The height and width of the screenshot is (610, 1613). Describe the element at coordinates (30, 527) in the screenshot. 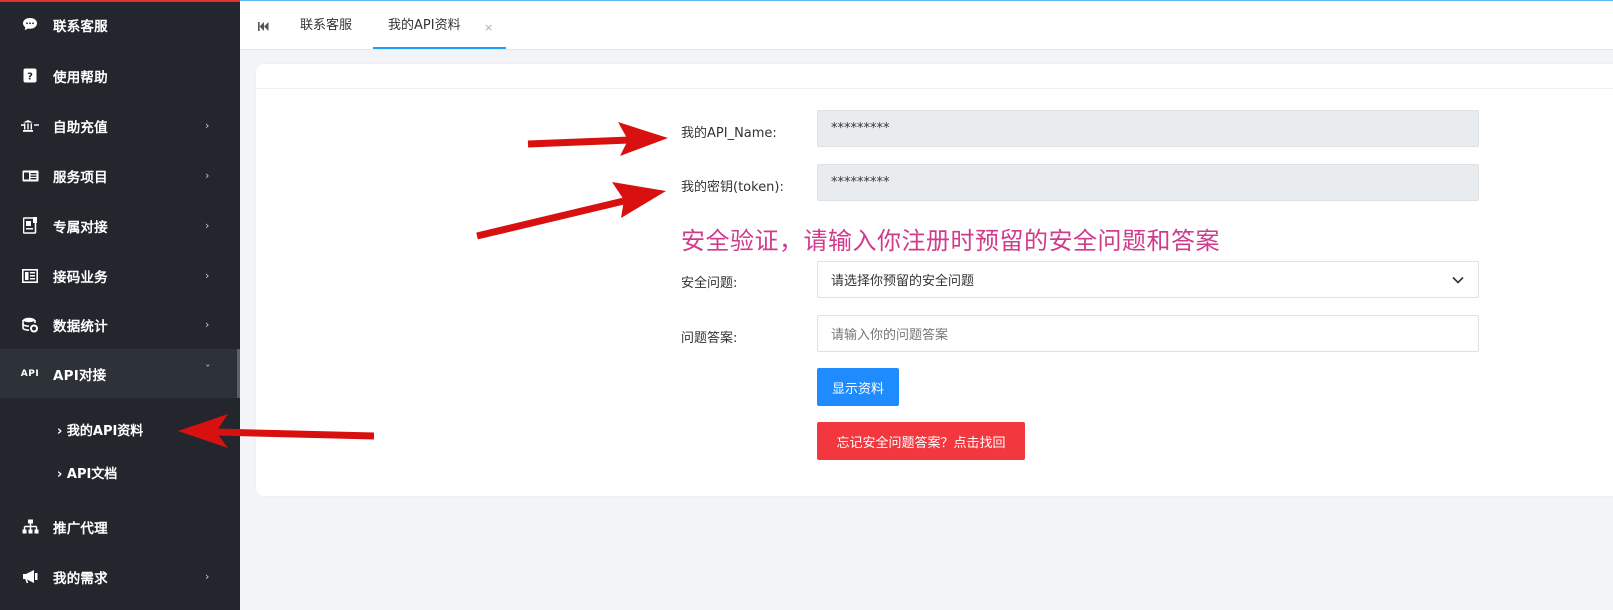

I see `org-tree-icon` at that location.